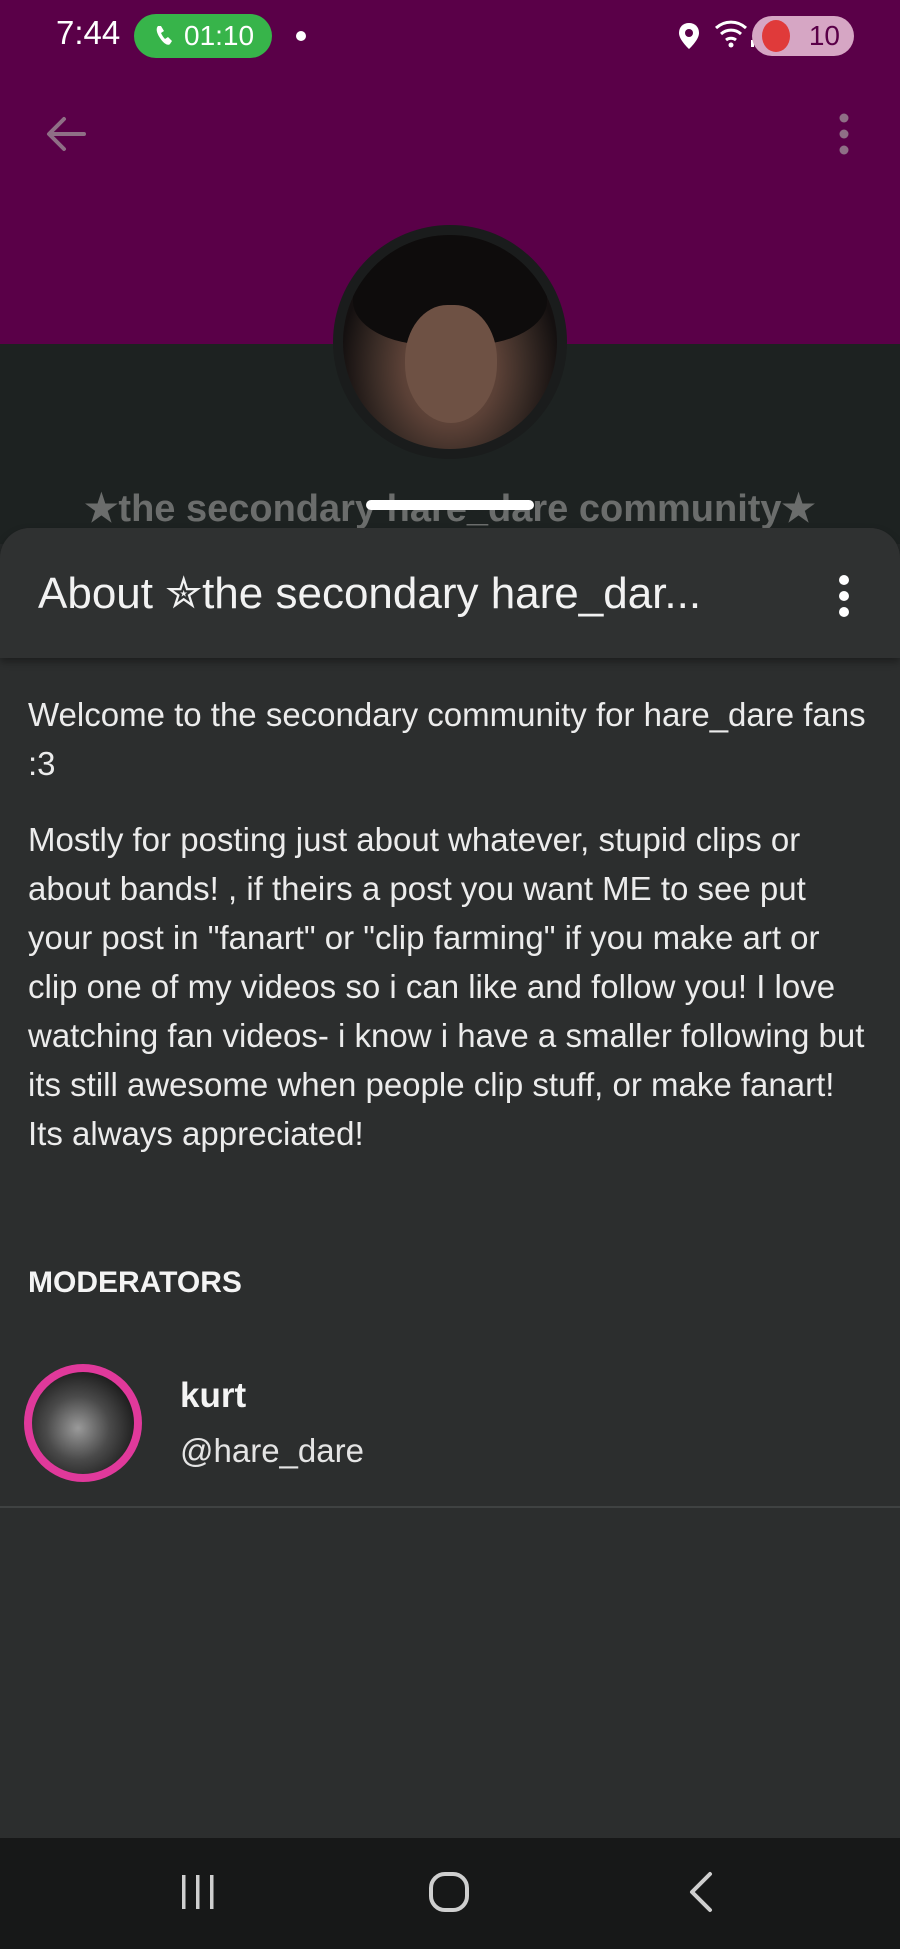  Describe the element at coordinates (213, 1396) in the screenshot. I see `moderator-name: kurt` at that location.